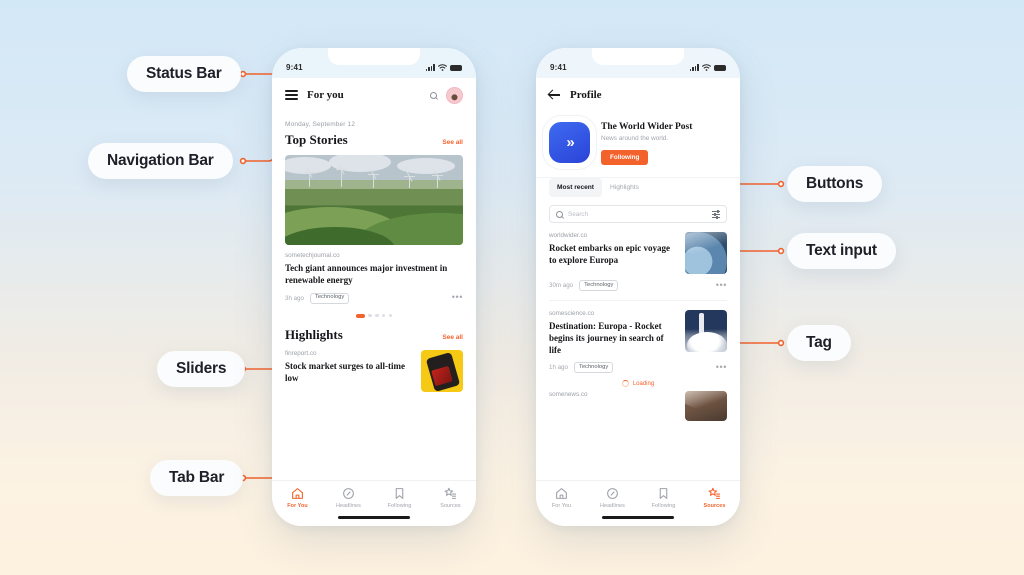  I want to click on page-title: Profile, so click(586, 95).